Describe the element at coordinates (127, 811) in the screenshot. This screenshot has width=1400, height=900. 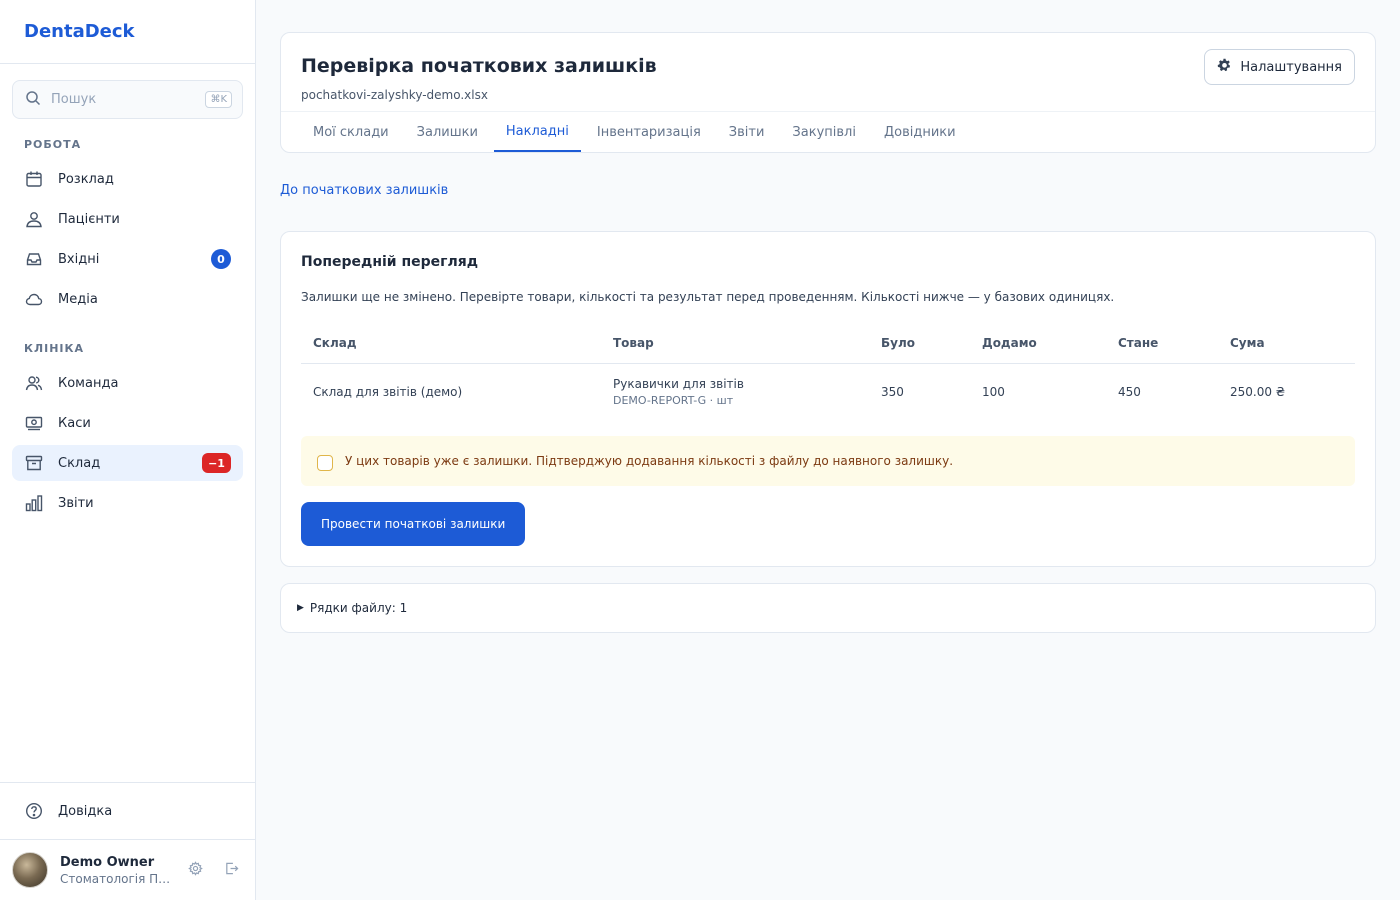
I see `sidebar-item-help: Довідка` at that location.